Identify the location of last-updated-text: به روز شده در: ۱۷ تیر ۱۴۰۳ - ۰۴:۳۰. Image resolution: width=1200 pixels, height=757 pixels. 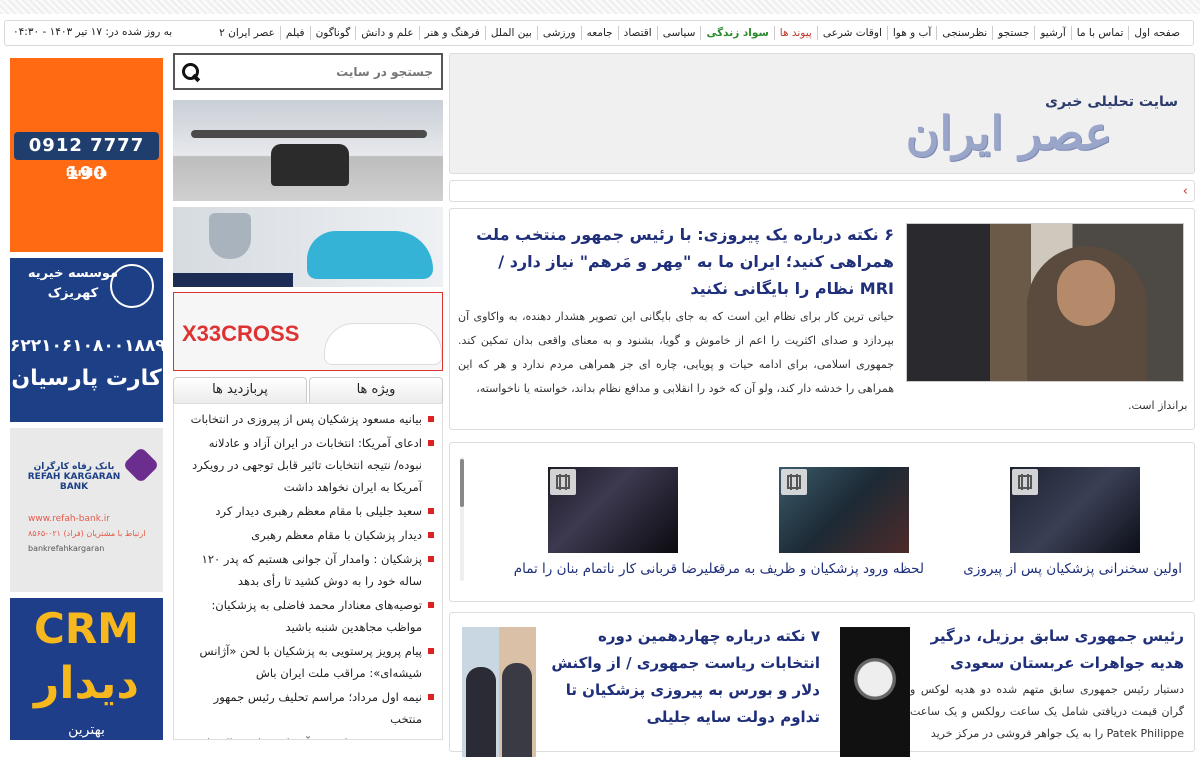
(93, 32).